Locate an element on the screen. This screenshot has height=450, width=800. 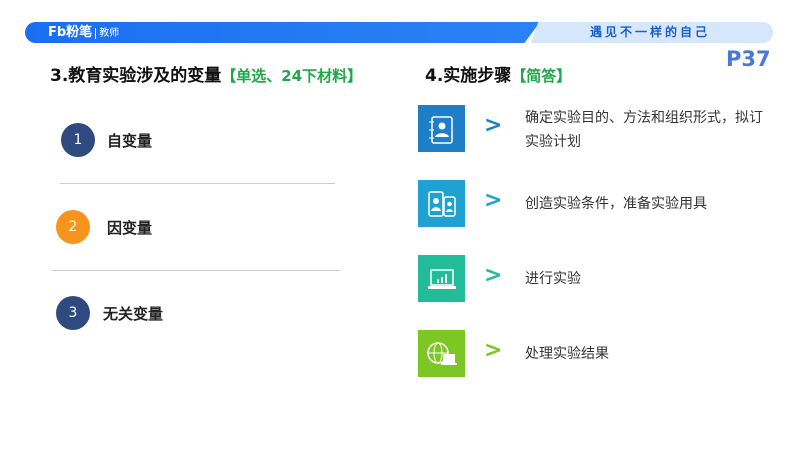
logo-subtitle: 教师 is located at coordinates (107, 33).